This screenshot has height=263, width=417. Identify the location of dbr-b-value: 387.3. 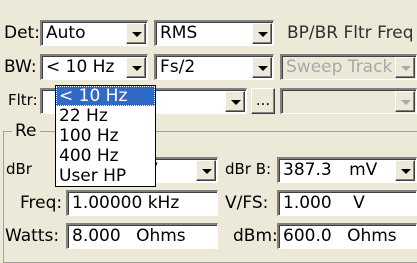
(307, 170).